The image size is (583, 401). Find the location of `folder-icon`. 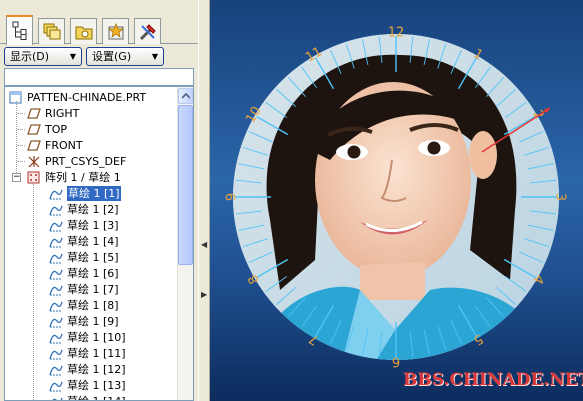

folder-icon is located at coordinates (84, 33).